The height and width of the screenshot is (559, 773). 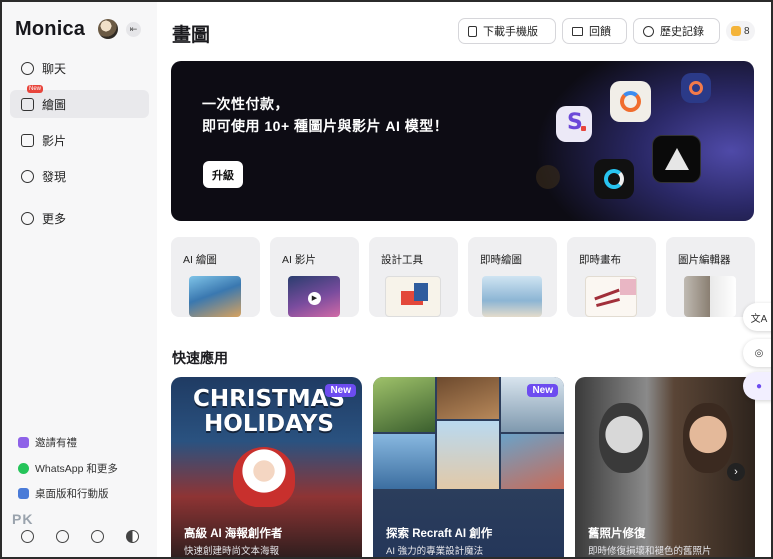 I want to click on plus-circle-icon, so click(x=27, y=218).